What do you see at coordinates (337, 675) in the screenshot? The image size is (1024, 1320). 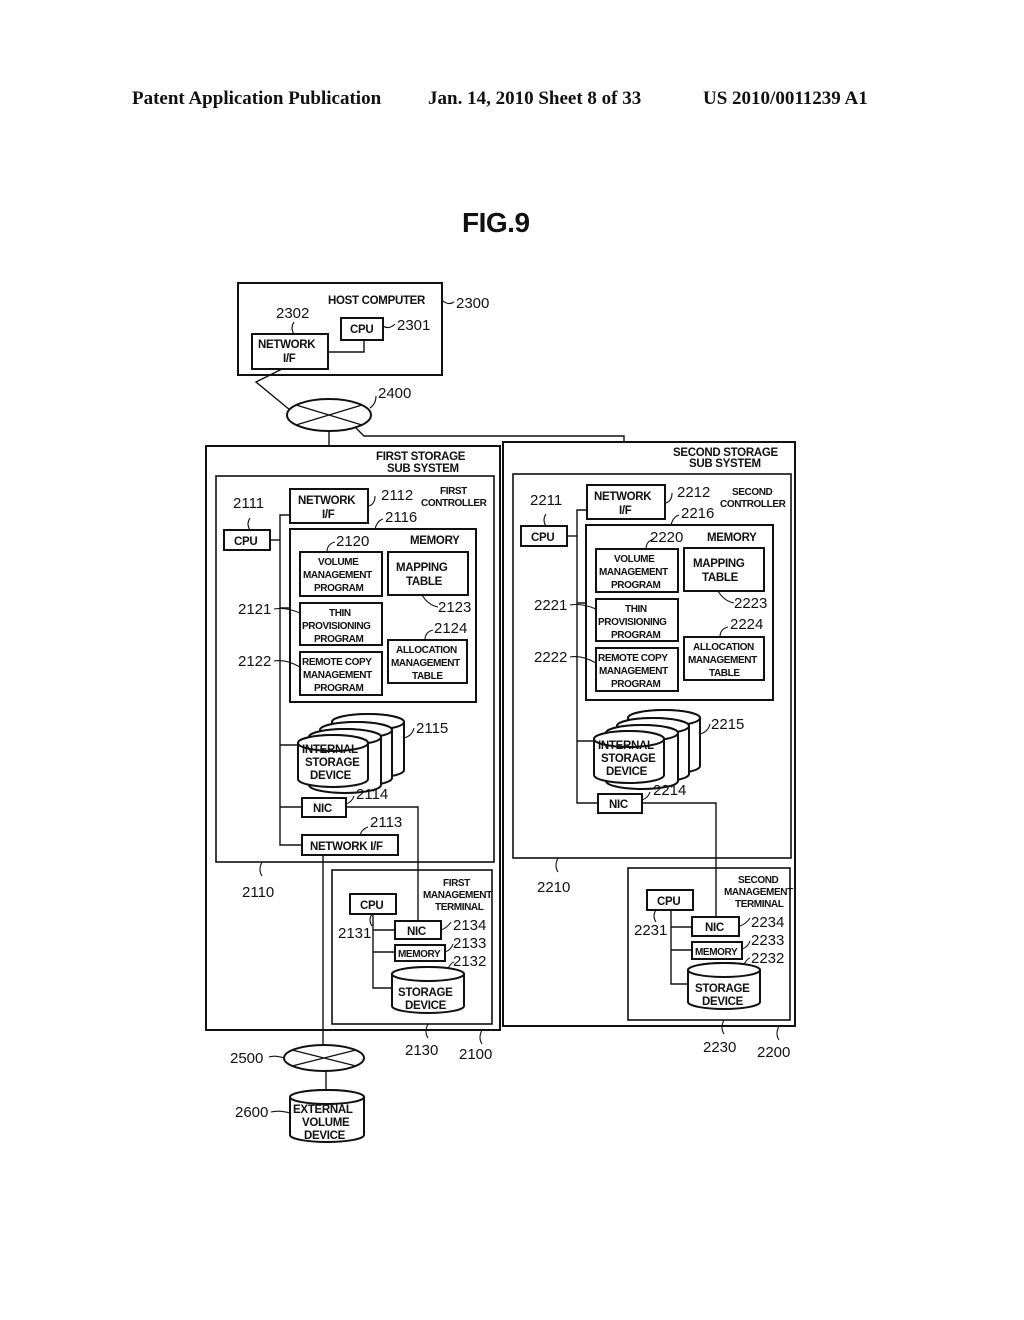 I see `first-rcp-l2: MANAGEMENT` at bounding box center [337, 675].